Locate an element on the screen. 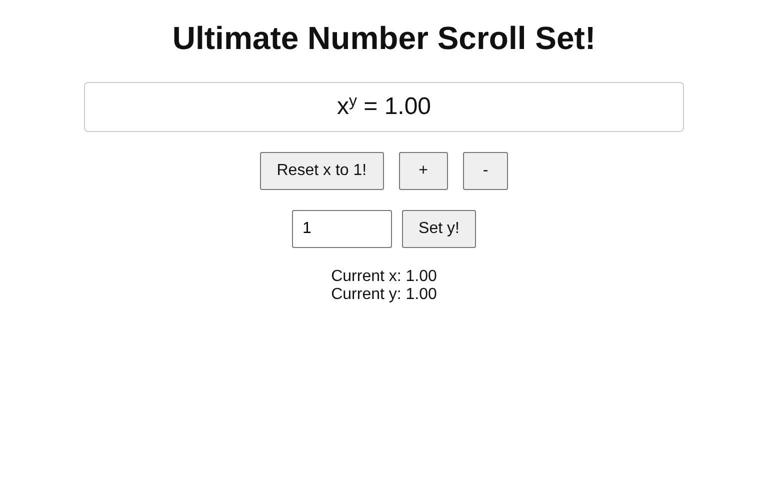  reset-button: Reset x to 1! is located at coordinates (322, 171).